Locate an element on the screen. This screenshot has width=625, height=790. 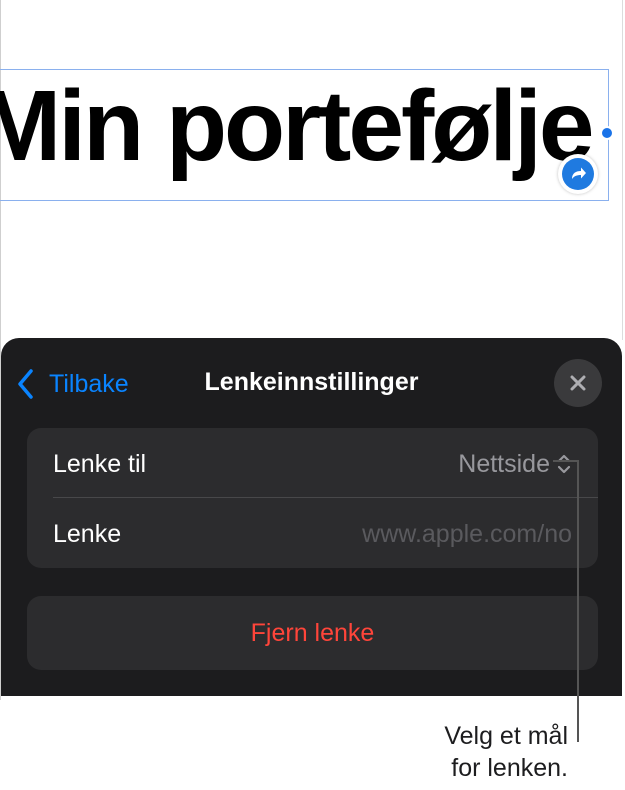
link-label: Lenke is located at coordinates (87, 534).